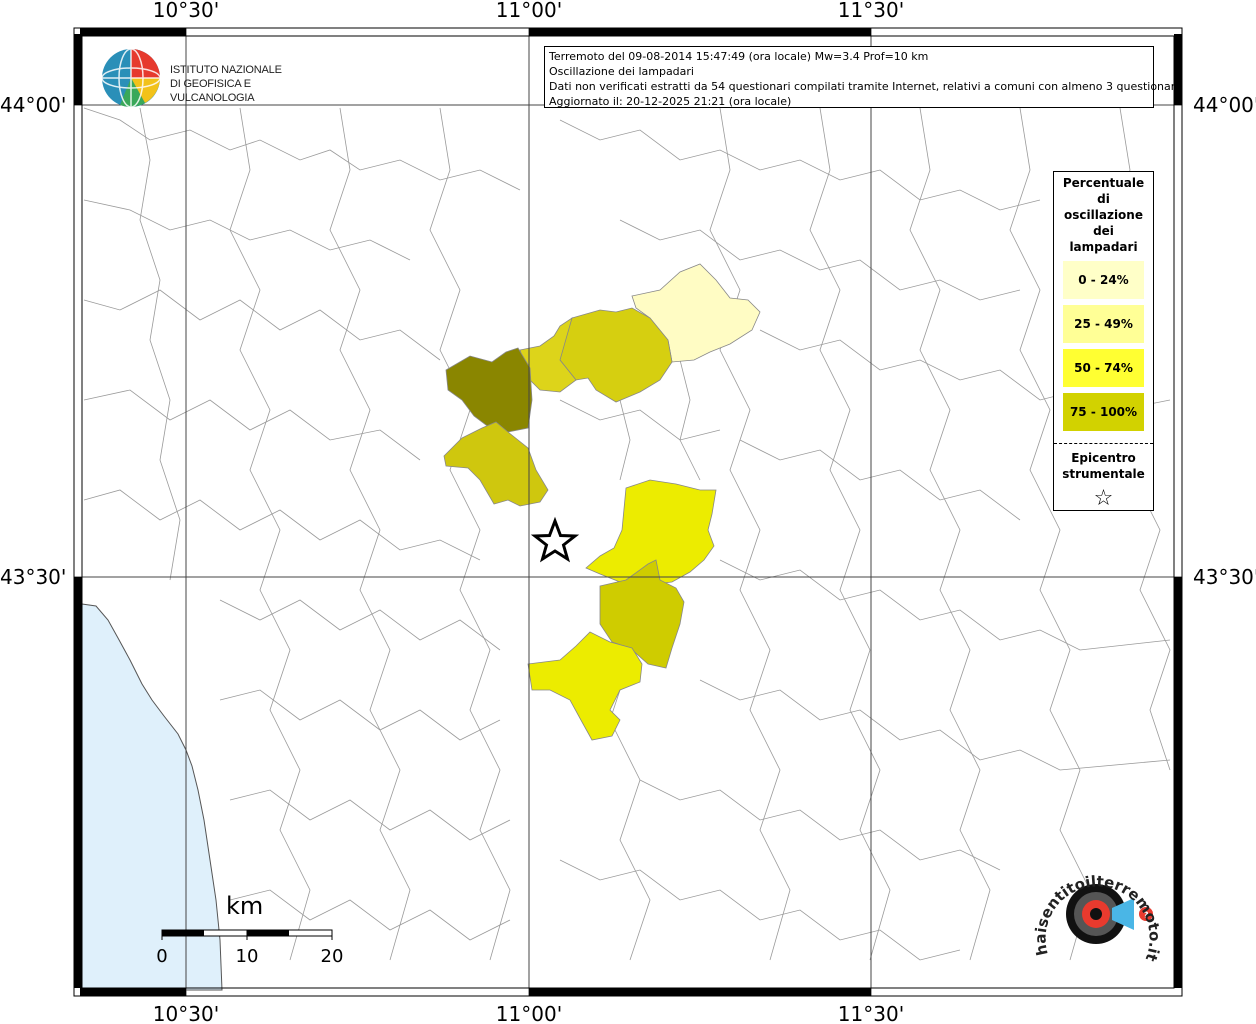 The width and height of the screenshot is (1256, 1024). I want to click on legend-epicenter-label: Epicentro strumentale, so click(1103, 466).